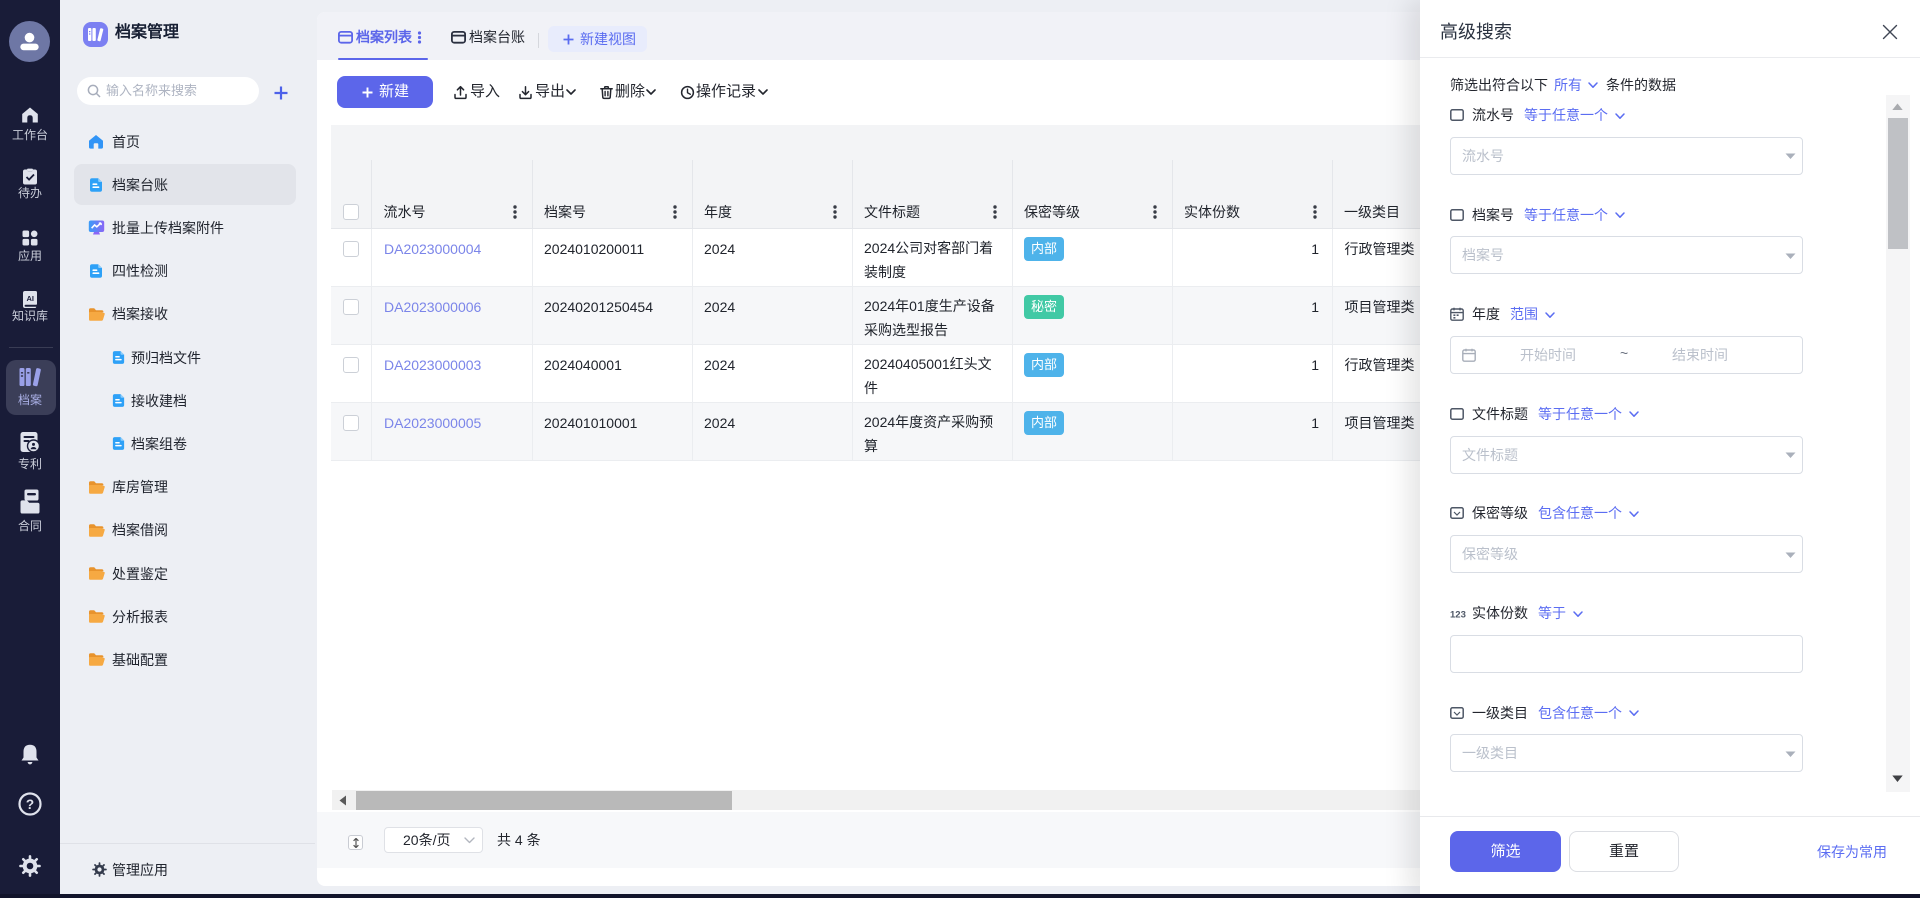 Image resolution: width=1920 pixels, height=898 pixels. Describe the element at coordinates (29, 298) in the screenshot. I see `svg-text: AI` at that location.